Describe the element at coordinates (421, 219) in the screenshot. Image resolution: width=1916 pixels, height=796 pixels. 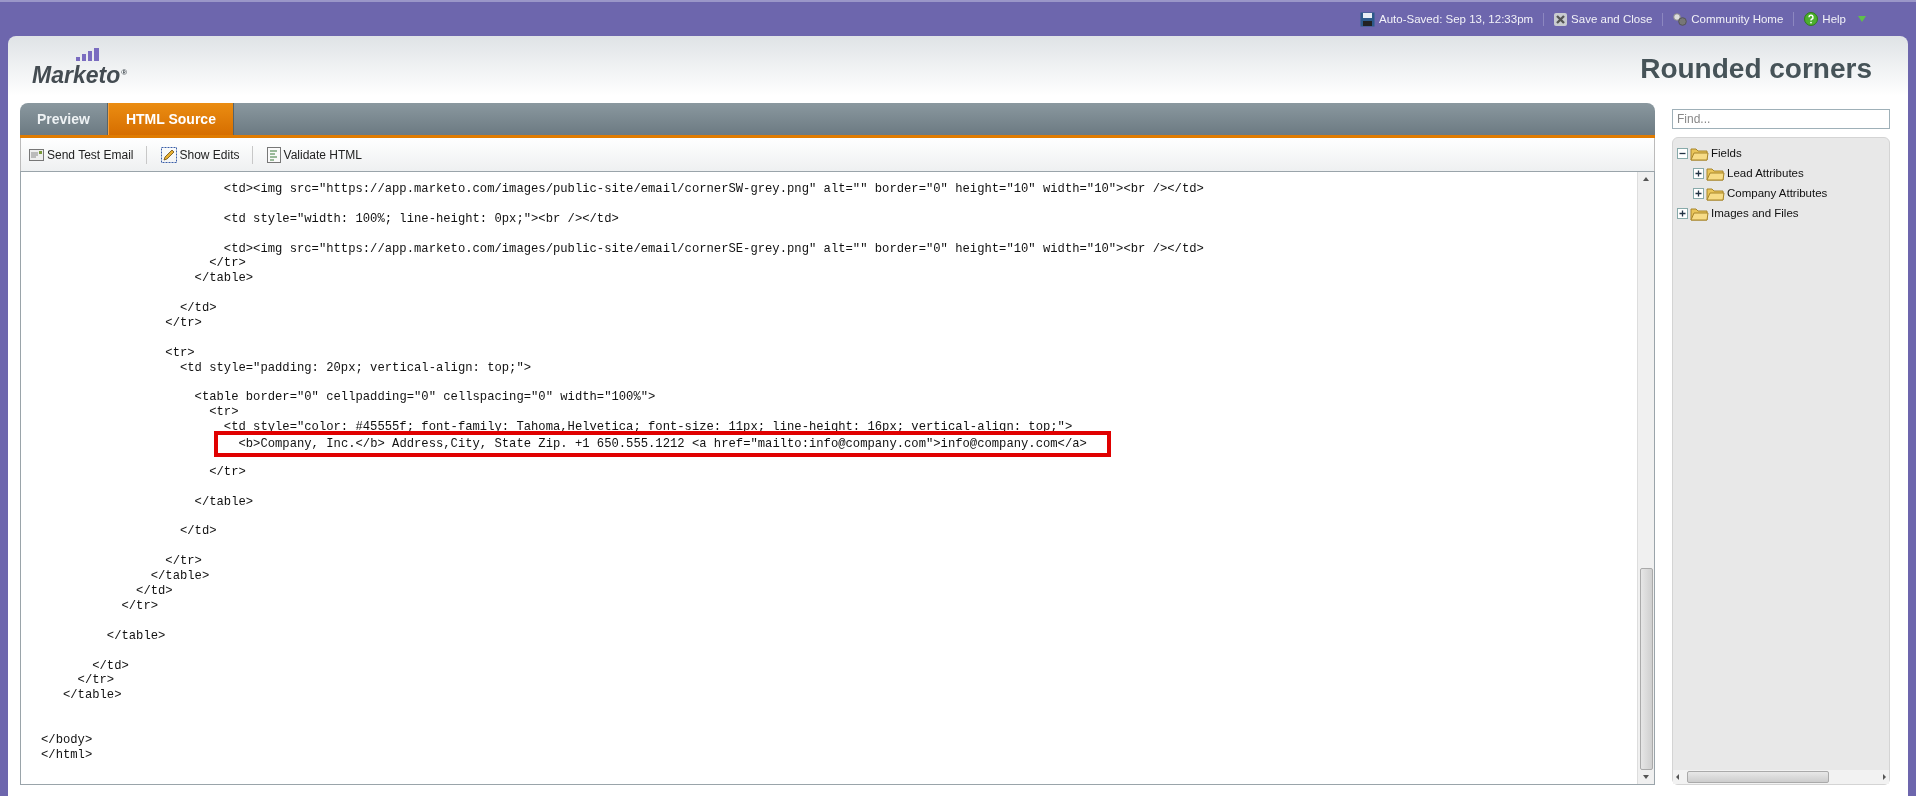
I see `code-line: <td style="width: 100%; line-height: 0px;"><br /></td>` at that location.